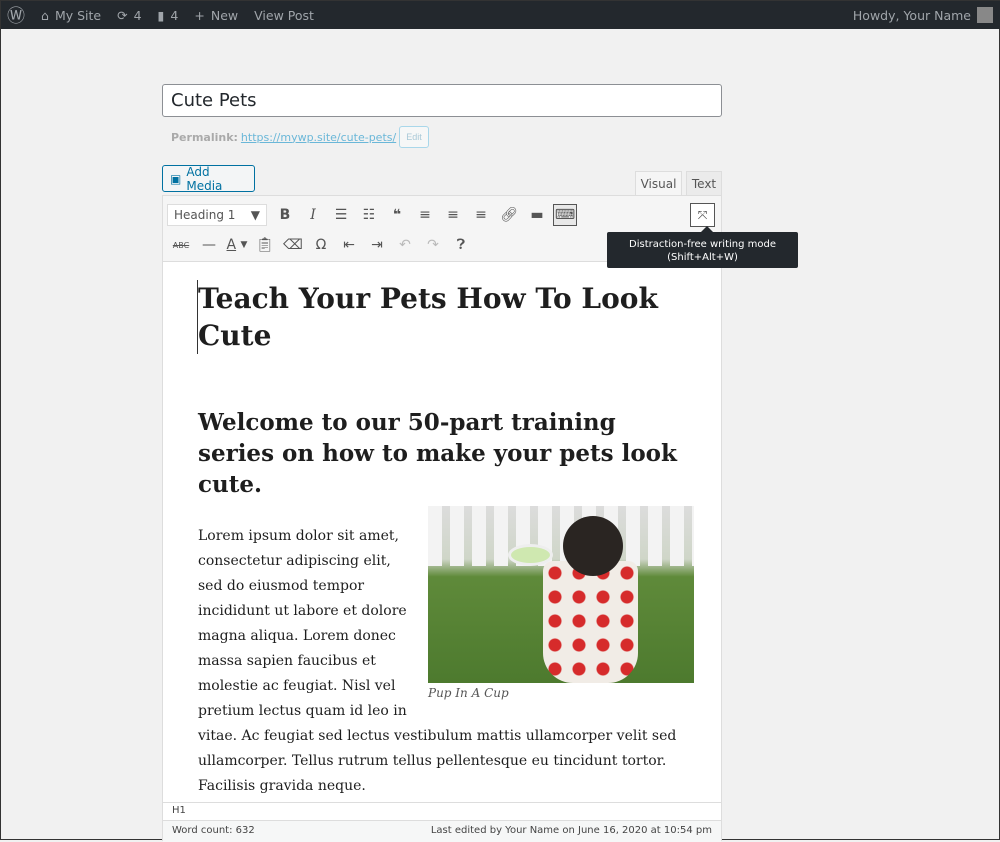  I want to click on paste-text-icon: 📋︎, so click(265, 245).